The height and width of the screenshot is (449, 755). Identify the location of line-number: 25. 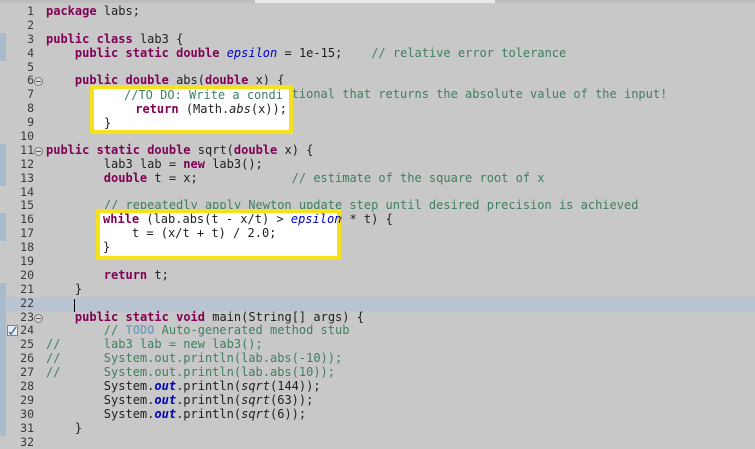
(27, 344).